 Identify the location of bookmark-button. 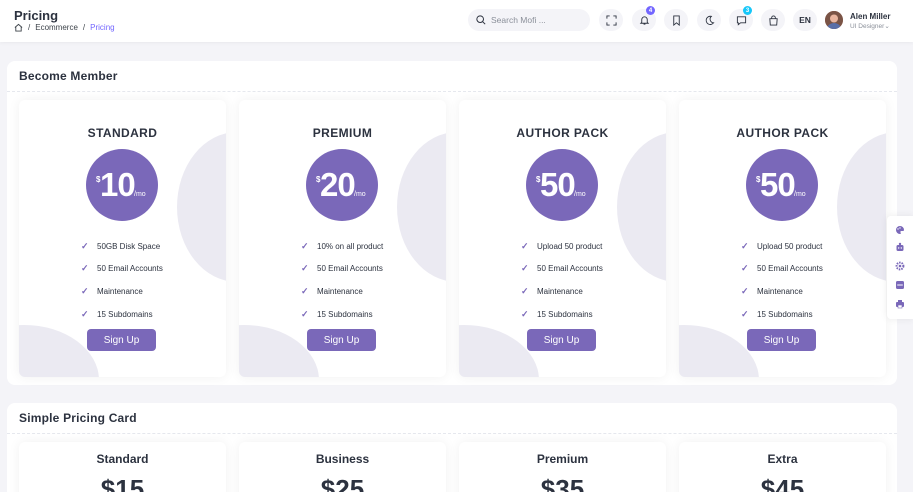
(676, 20).